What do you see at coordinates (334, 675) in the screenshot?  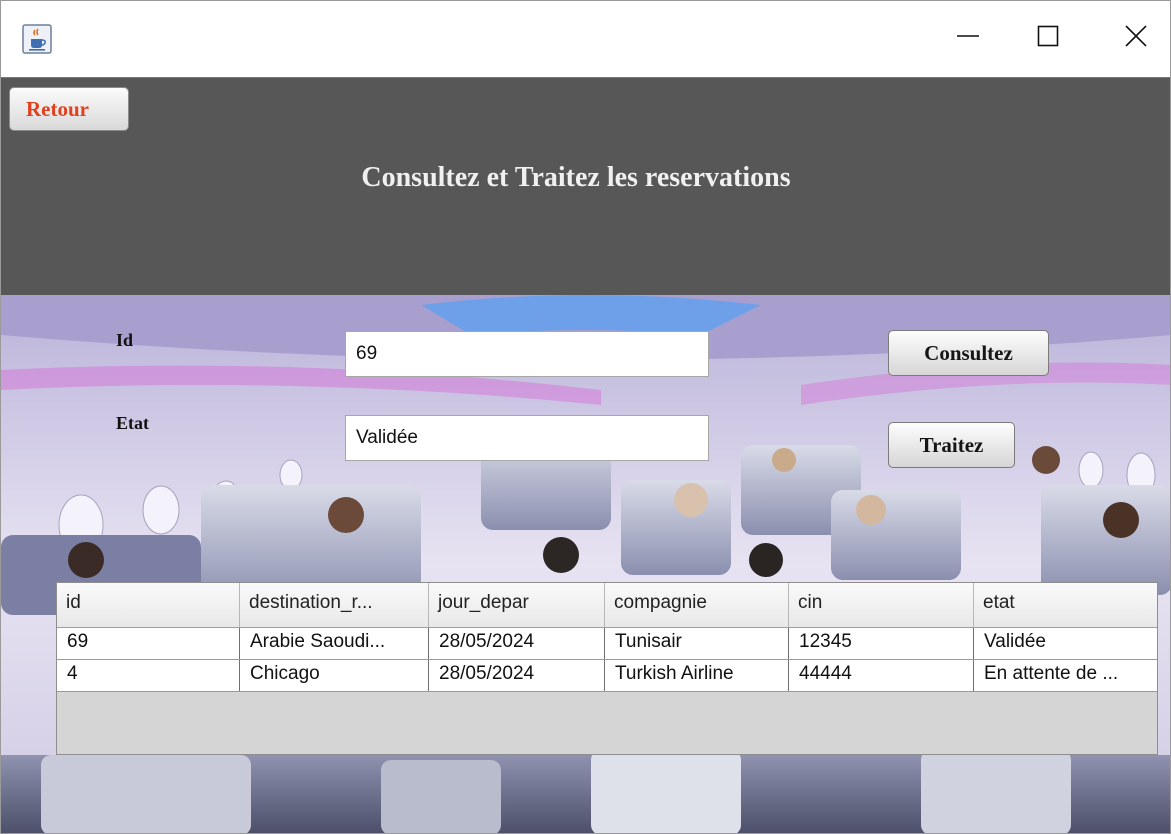 I see `table-cell: Chicago` at bounding box center [334, 675].